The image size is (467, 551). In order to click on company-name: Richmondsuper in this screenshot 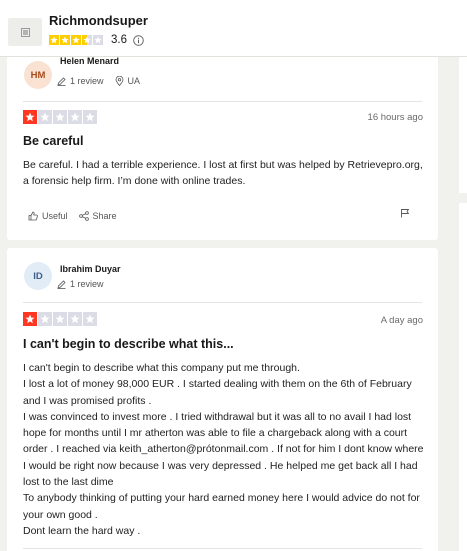, I will do `click(98, 20)`.